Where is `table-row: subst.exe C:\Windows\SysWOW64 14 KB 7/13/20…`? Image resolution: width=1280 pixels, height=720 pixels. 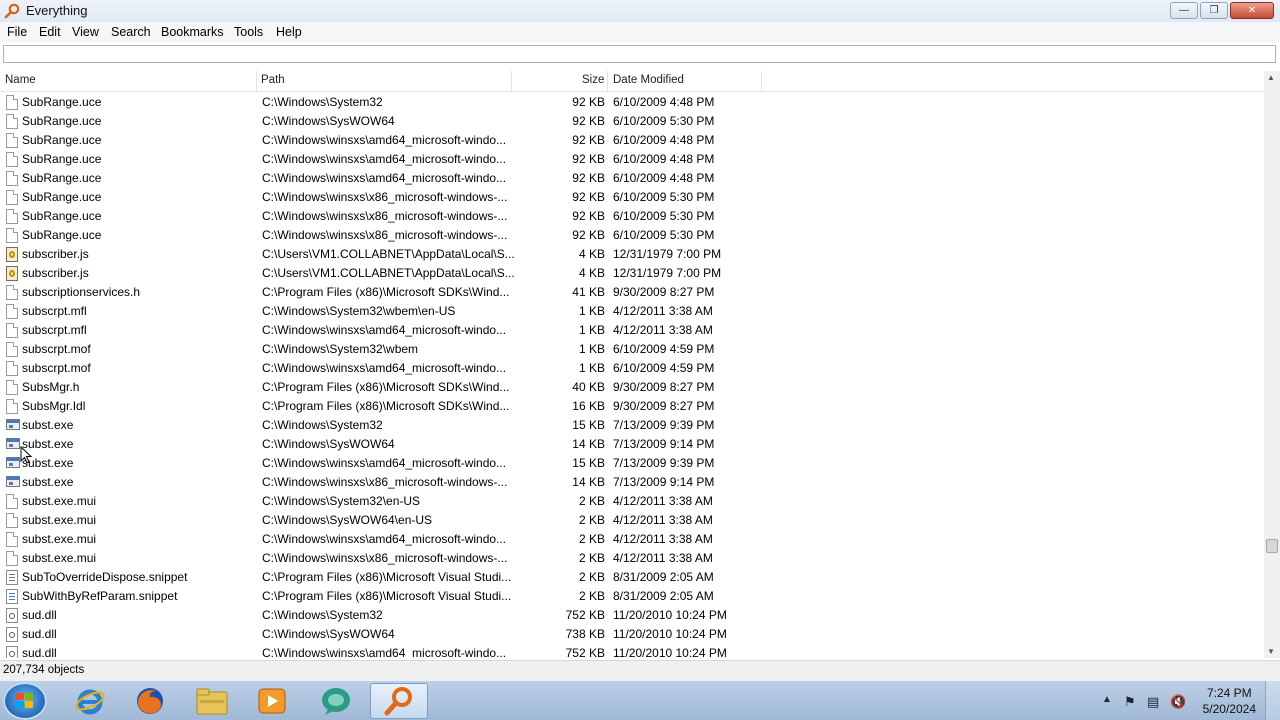
table-row: subst.exe C:\Windows\SysWOW64 14 KB 7/13/20… is located at coordinates (632, 444).